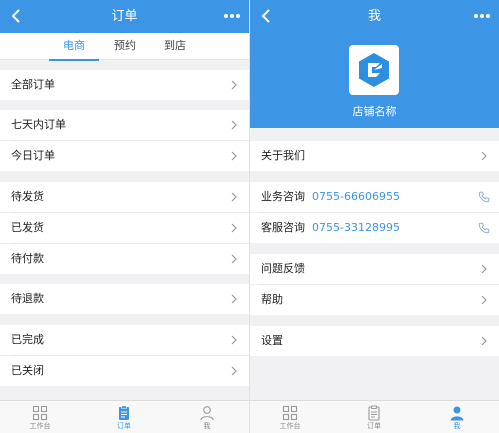 This screenshot has width=499, height=433. I want to click on row-label: 已关闭, so click(27, 370).